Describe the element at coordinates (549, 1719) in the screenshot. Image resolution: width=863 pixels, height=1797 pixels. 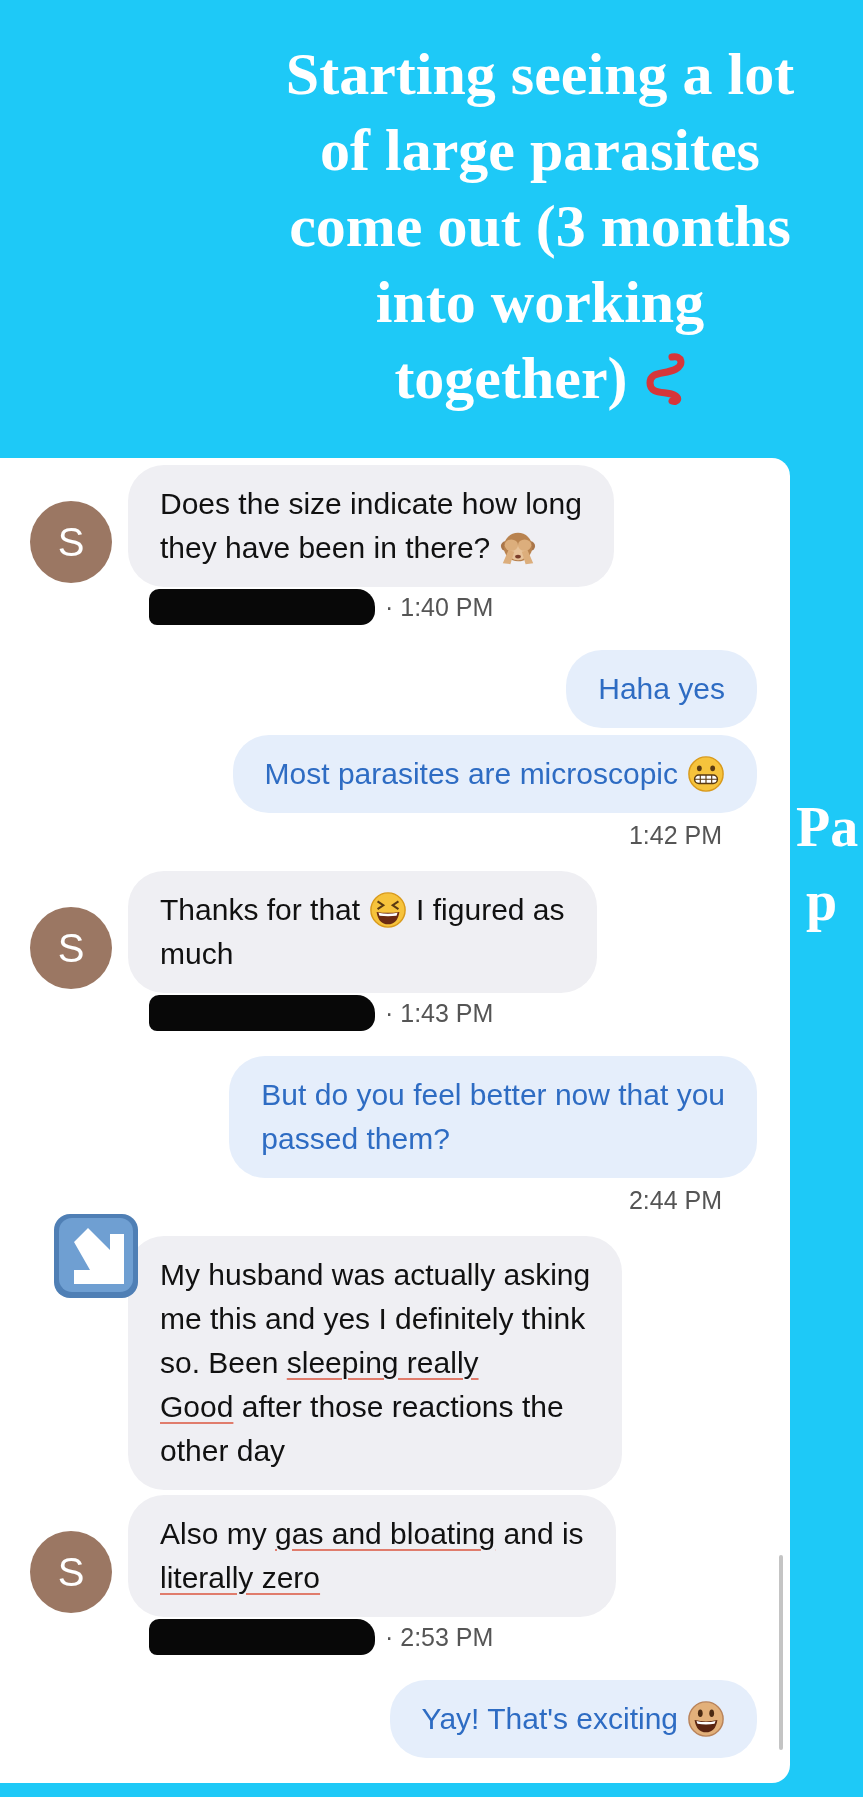
I see `message-text: Yay! That's exciting` at that location.